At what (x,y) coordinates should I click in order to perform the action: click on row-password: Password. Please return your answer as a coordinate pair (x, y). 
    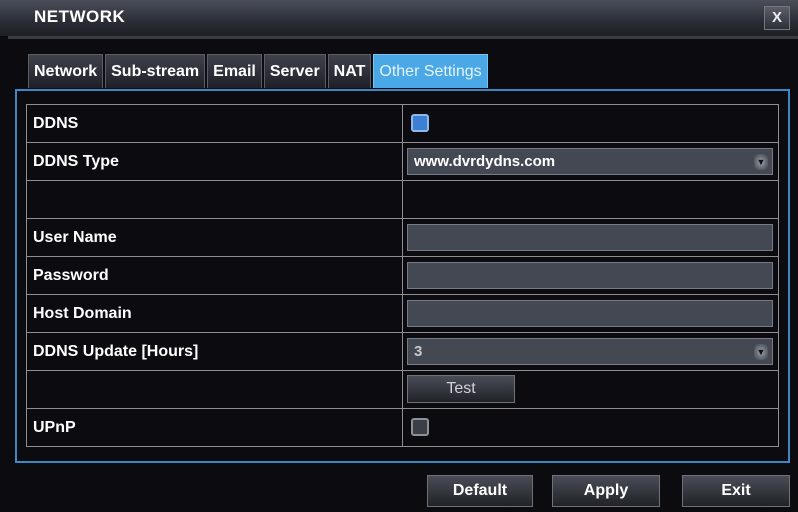
    Looking at the image, I should click on (403, 276).